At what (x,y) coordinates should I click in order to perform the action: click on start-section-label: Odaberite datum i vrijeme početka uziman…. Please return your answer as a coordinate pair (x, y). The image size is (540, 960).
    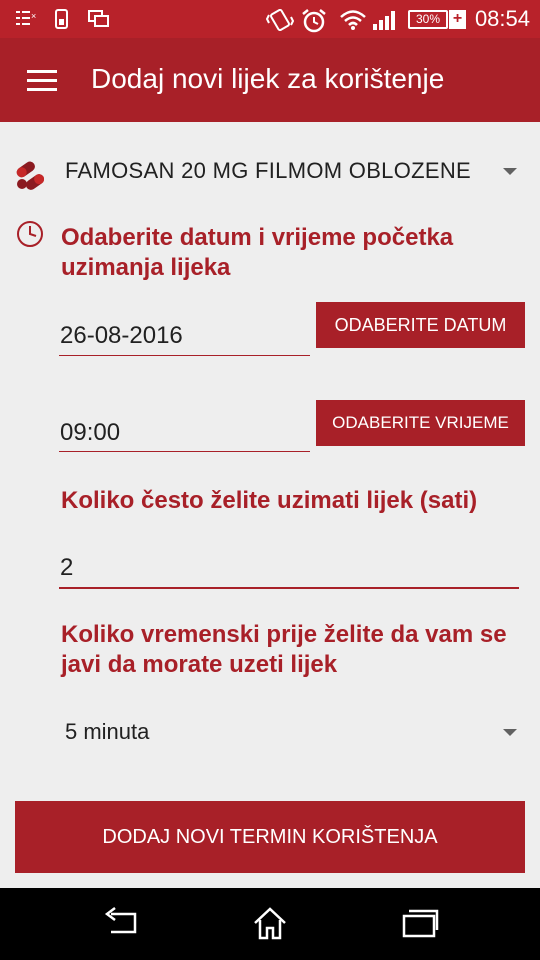
    Looking at the image, I should click on (257, 252).